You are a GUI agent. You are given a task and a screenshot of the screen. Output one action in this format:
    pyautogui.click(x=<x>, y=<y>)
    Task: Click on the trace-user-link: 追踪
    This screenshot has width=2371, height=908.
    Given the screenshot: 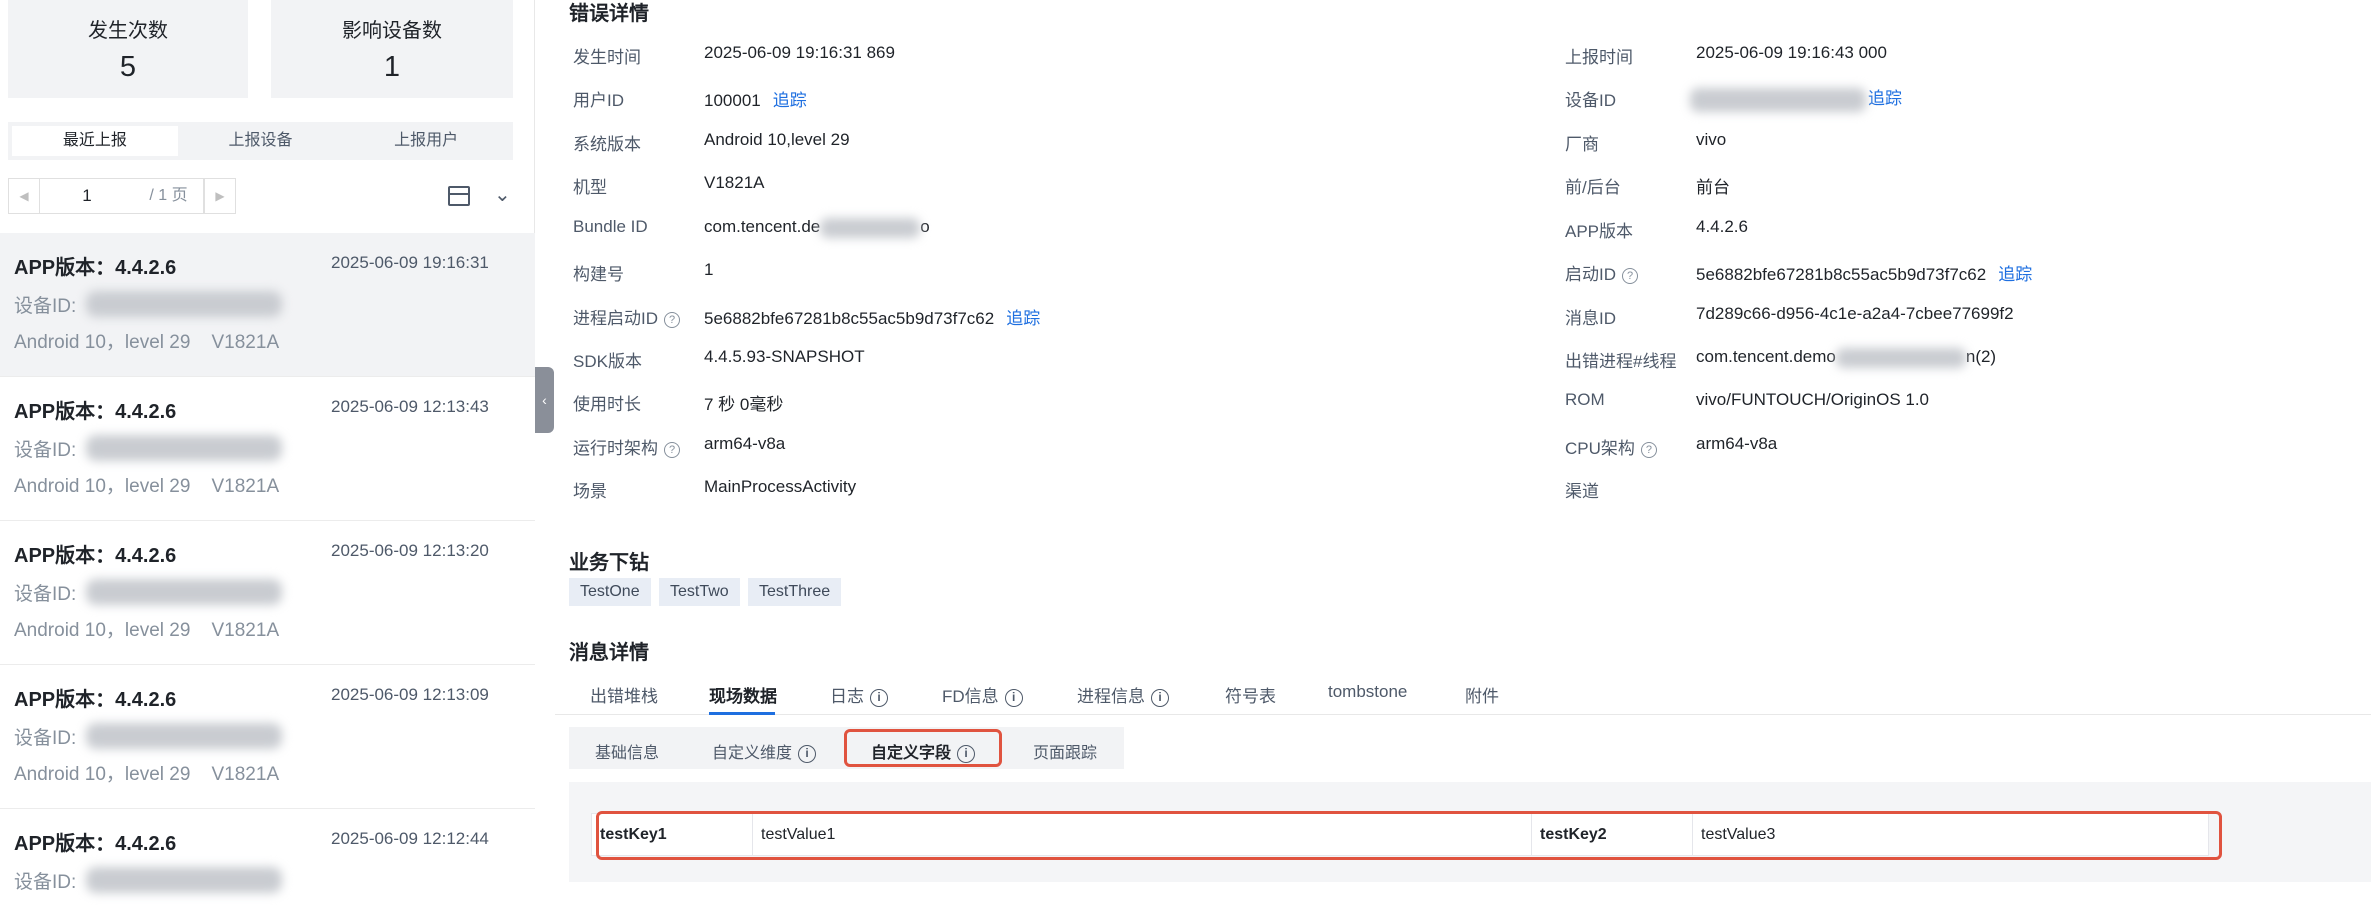 What is the action you would take?
    pyautogui.click(x=790, y=100)
    